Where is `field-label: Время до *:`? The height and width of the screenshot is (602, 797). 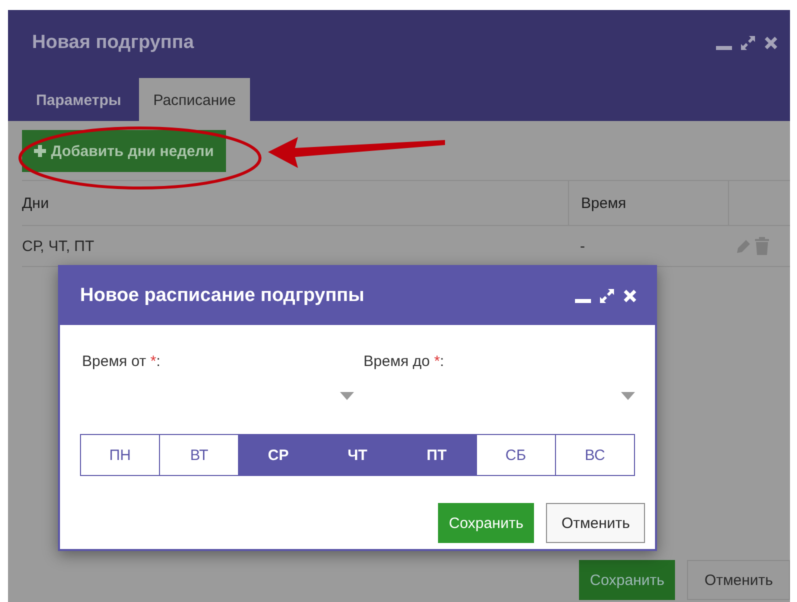 field-label: Время до *: is located at coordinates (405, 361).